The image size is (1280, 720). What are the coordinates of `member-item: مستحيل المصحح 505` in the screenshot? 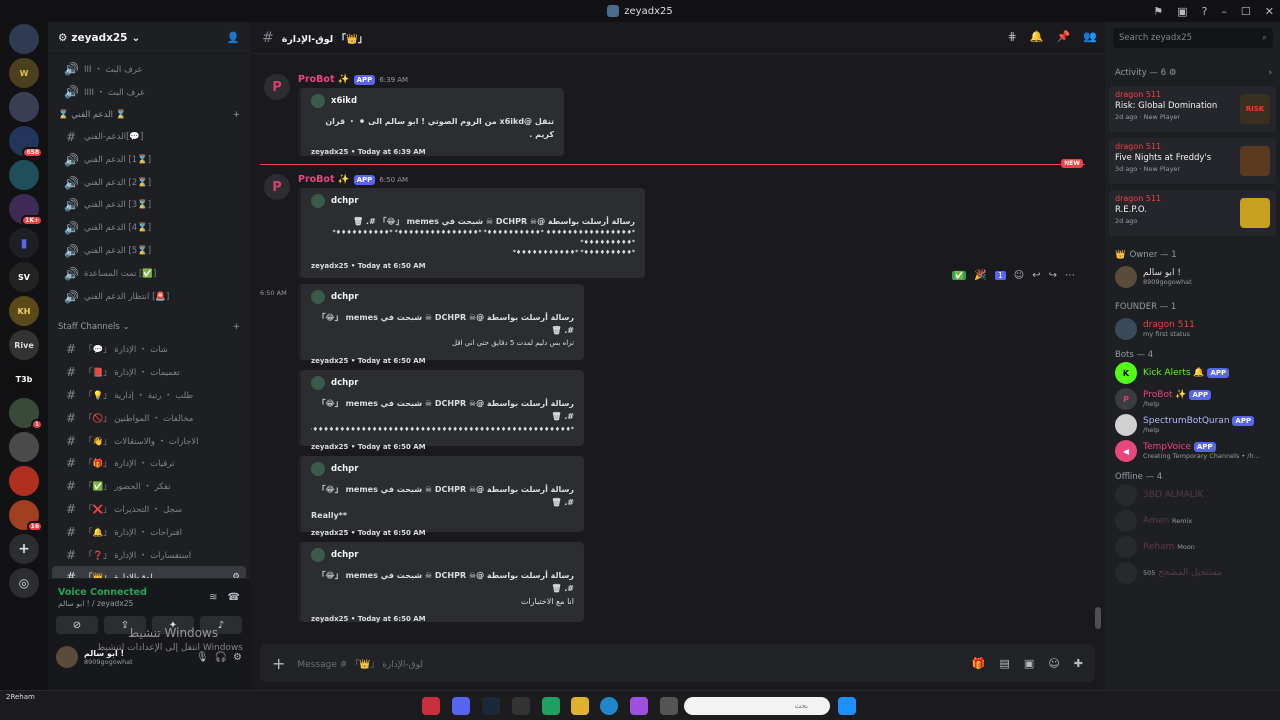 It's located at (1192, 573).